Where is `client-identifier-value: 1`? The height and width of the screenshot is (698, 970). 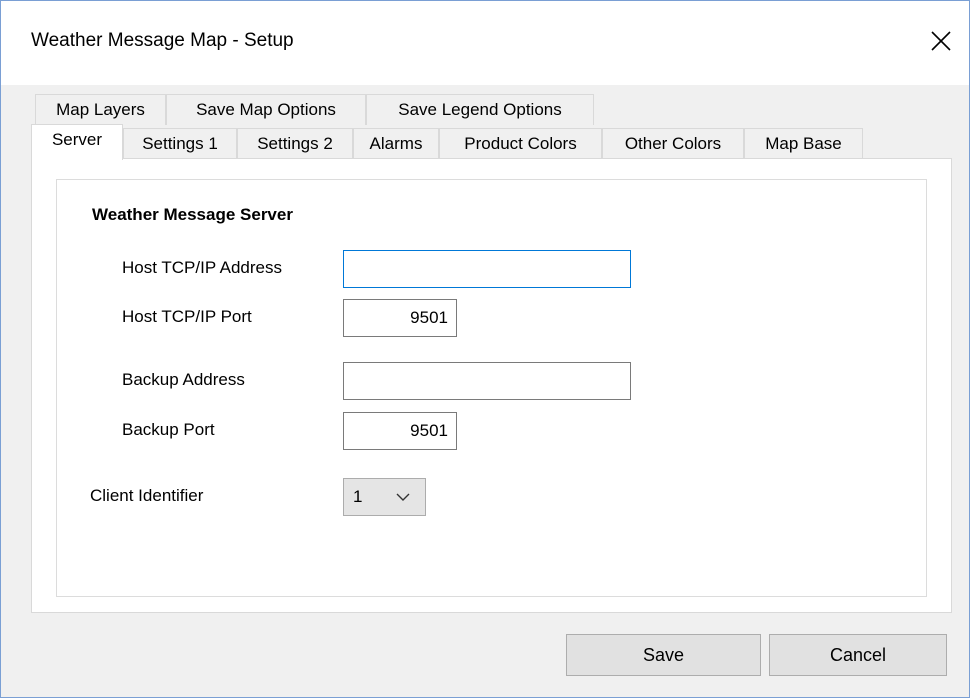
client-identifier-value: 1 is located at coordinates (358, 496).